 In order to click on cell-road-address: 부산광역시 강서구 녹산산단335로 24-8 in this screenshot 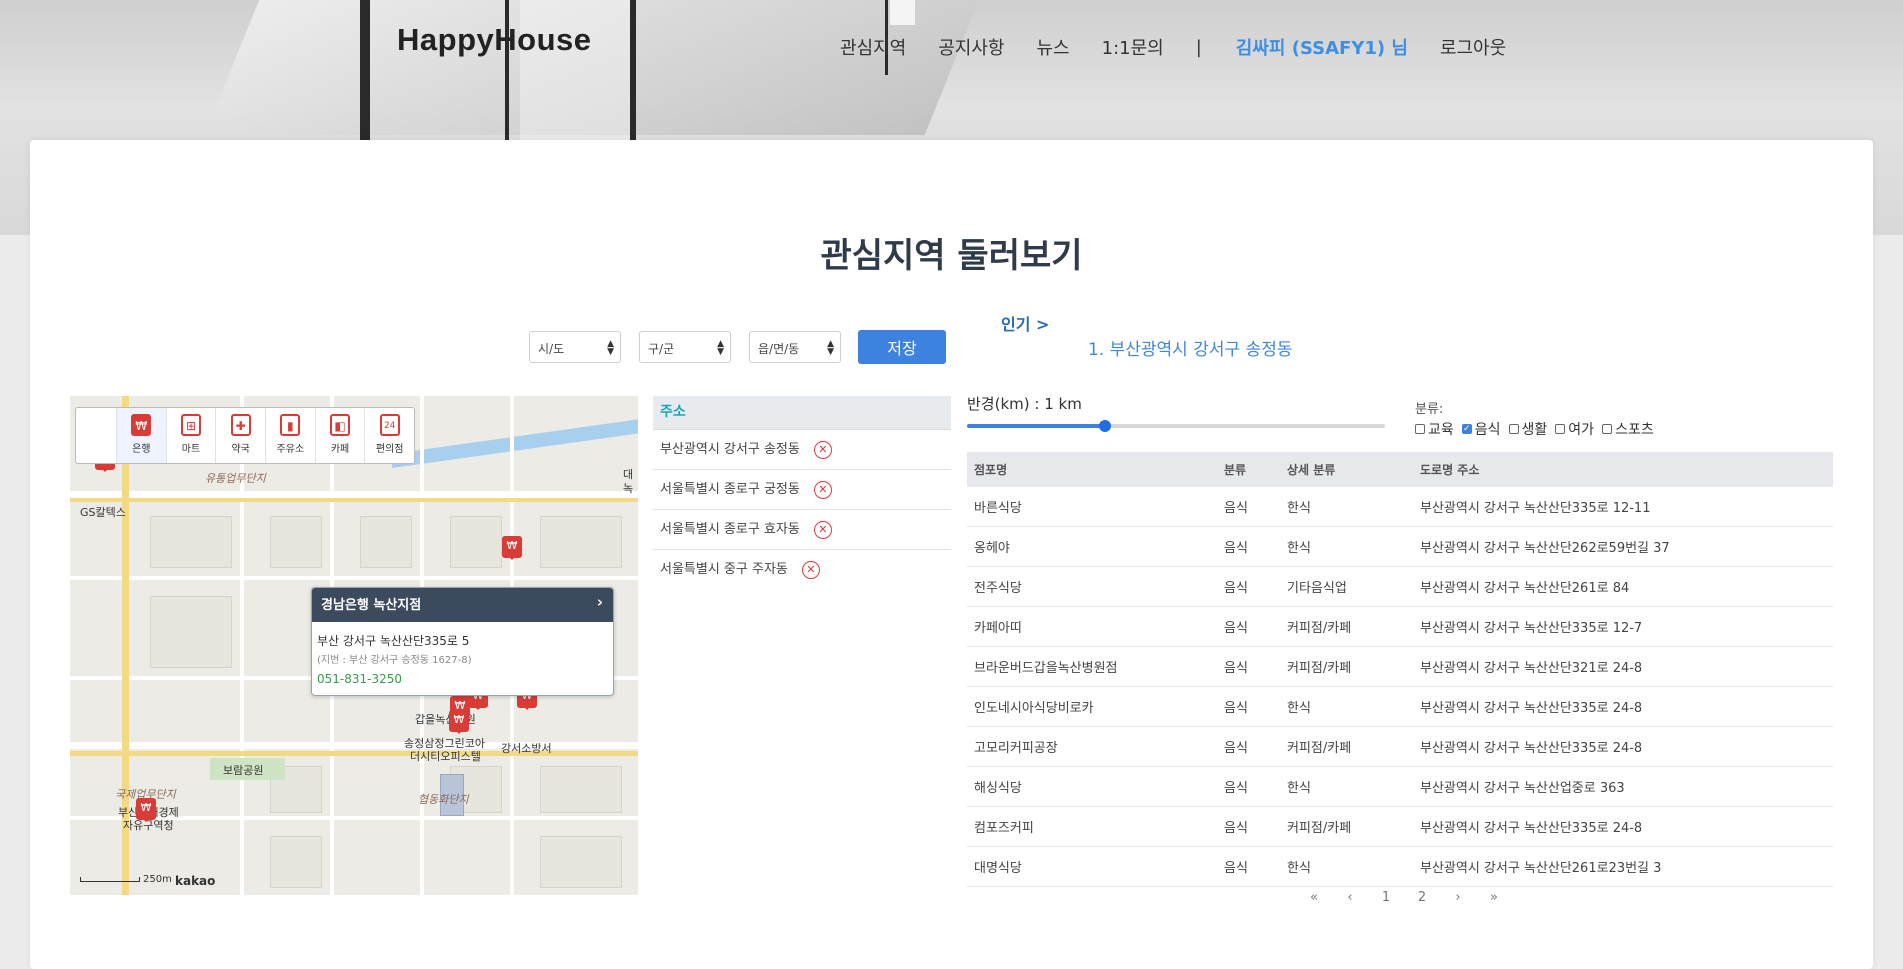, I will do `click(1623, 746)`.